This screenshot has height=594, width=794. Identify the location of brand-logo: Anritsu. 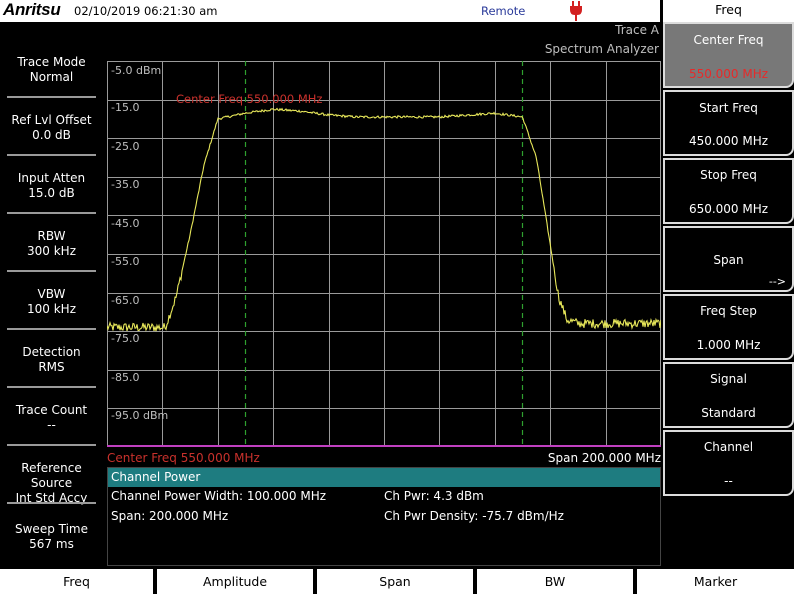
(32, 9).